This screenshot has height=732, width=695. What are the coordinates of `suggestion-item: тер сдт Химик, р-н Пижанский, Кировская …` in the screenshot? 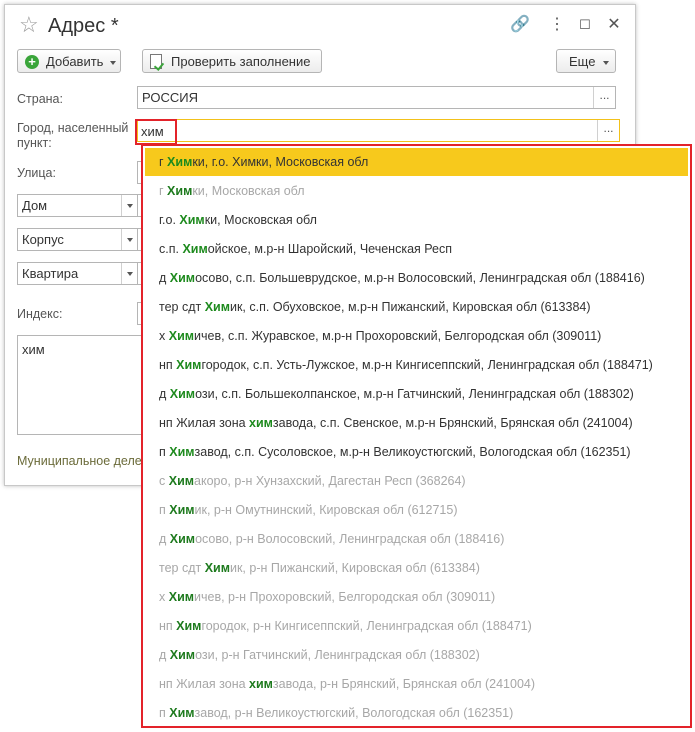 It's located at (416, 568).